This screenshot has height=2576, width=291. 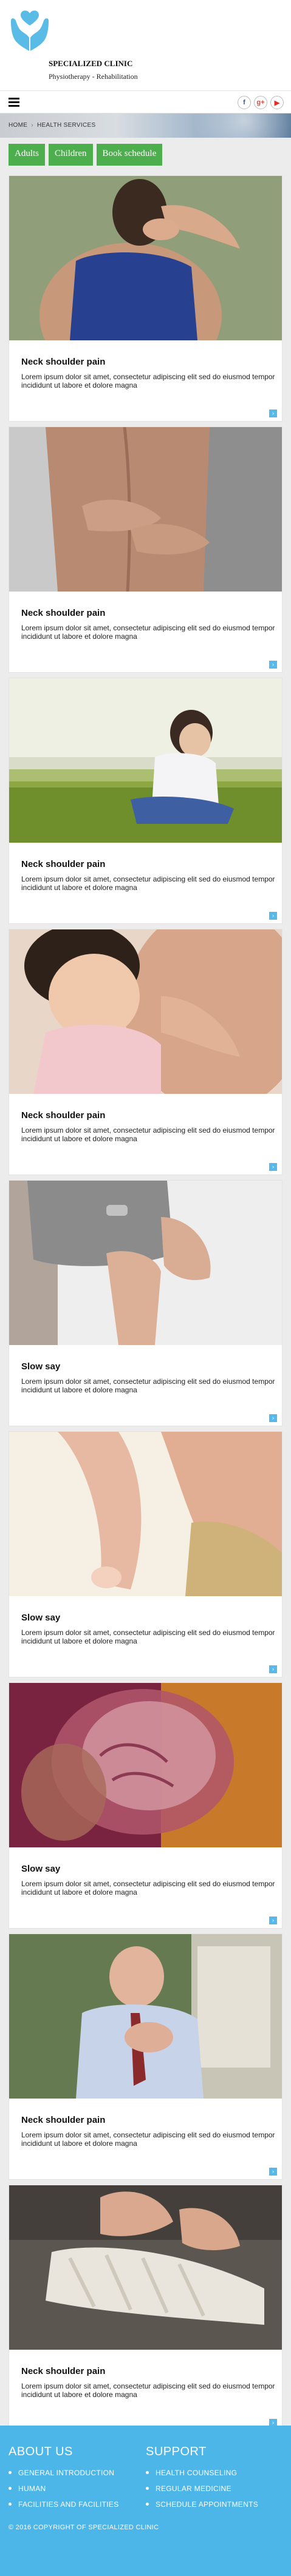 I want to click on breadcrumb-home: HOME, so click(x=18, y=125).